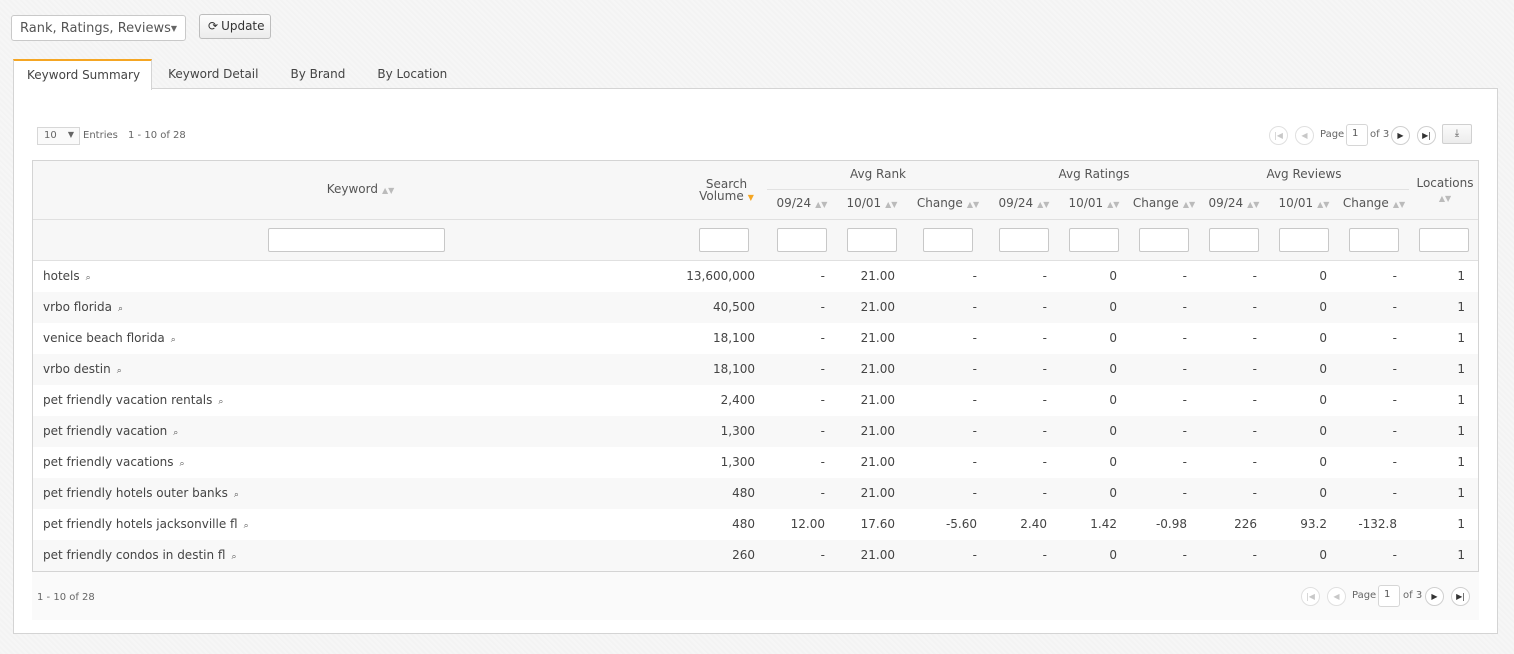 This screenshot has width=1514, height=654. Describe the element at coordinates (1364, 595) in the screenshot. I see `page-label: Page` at that location.